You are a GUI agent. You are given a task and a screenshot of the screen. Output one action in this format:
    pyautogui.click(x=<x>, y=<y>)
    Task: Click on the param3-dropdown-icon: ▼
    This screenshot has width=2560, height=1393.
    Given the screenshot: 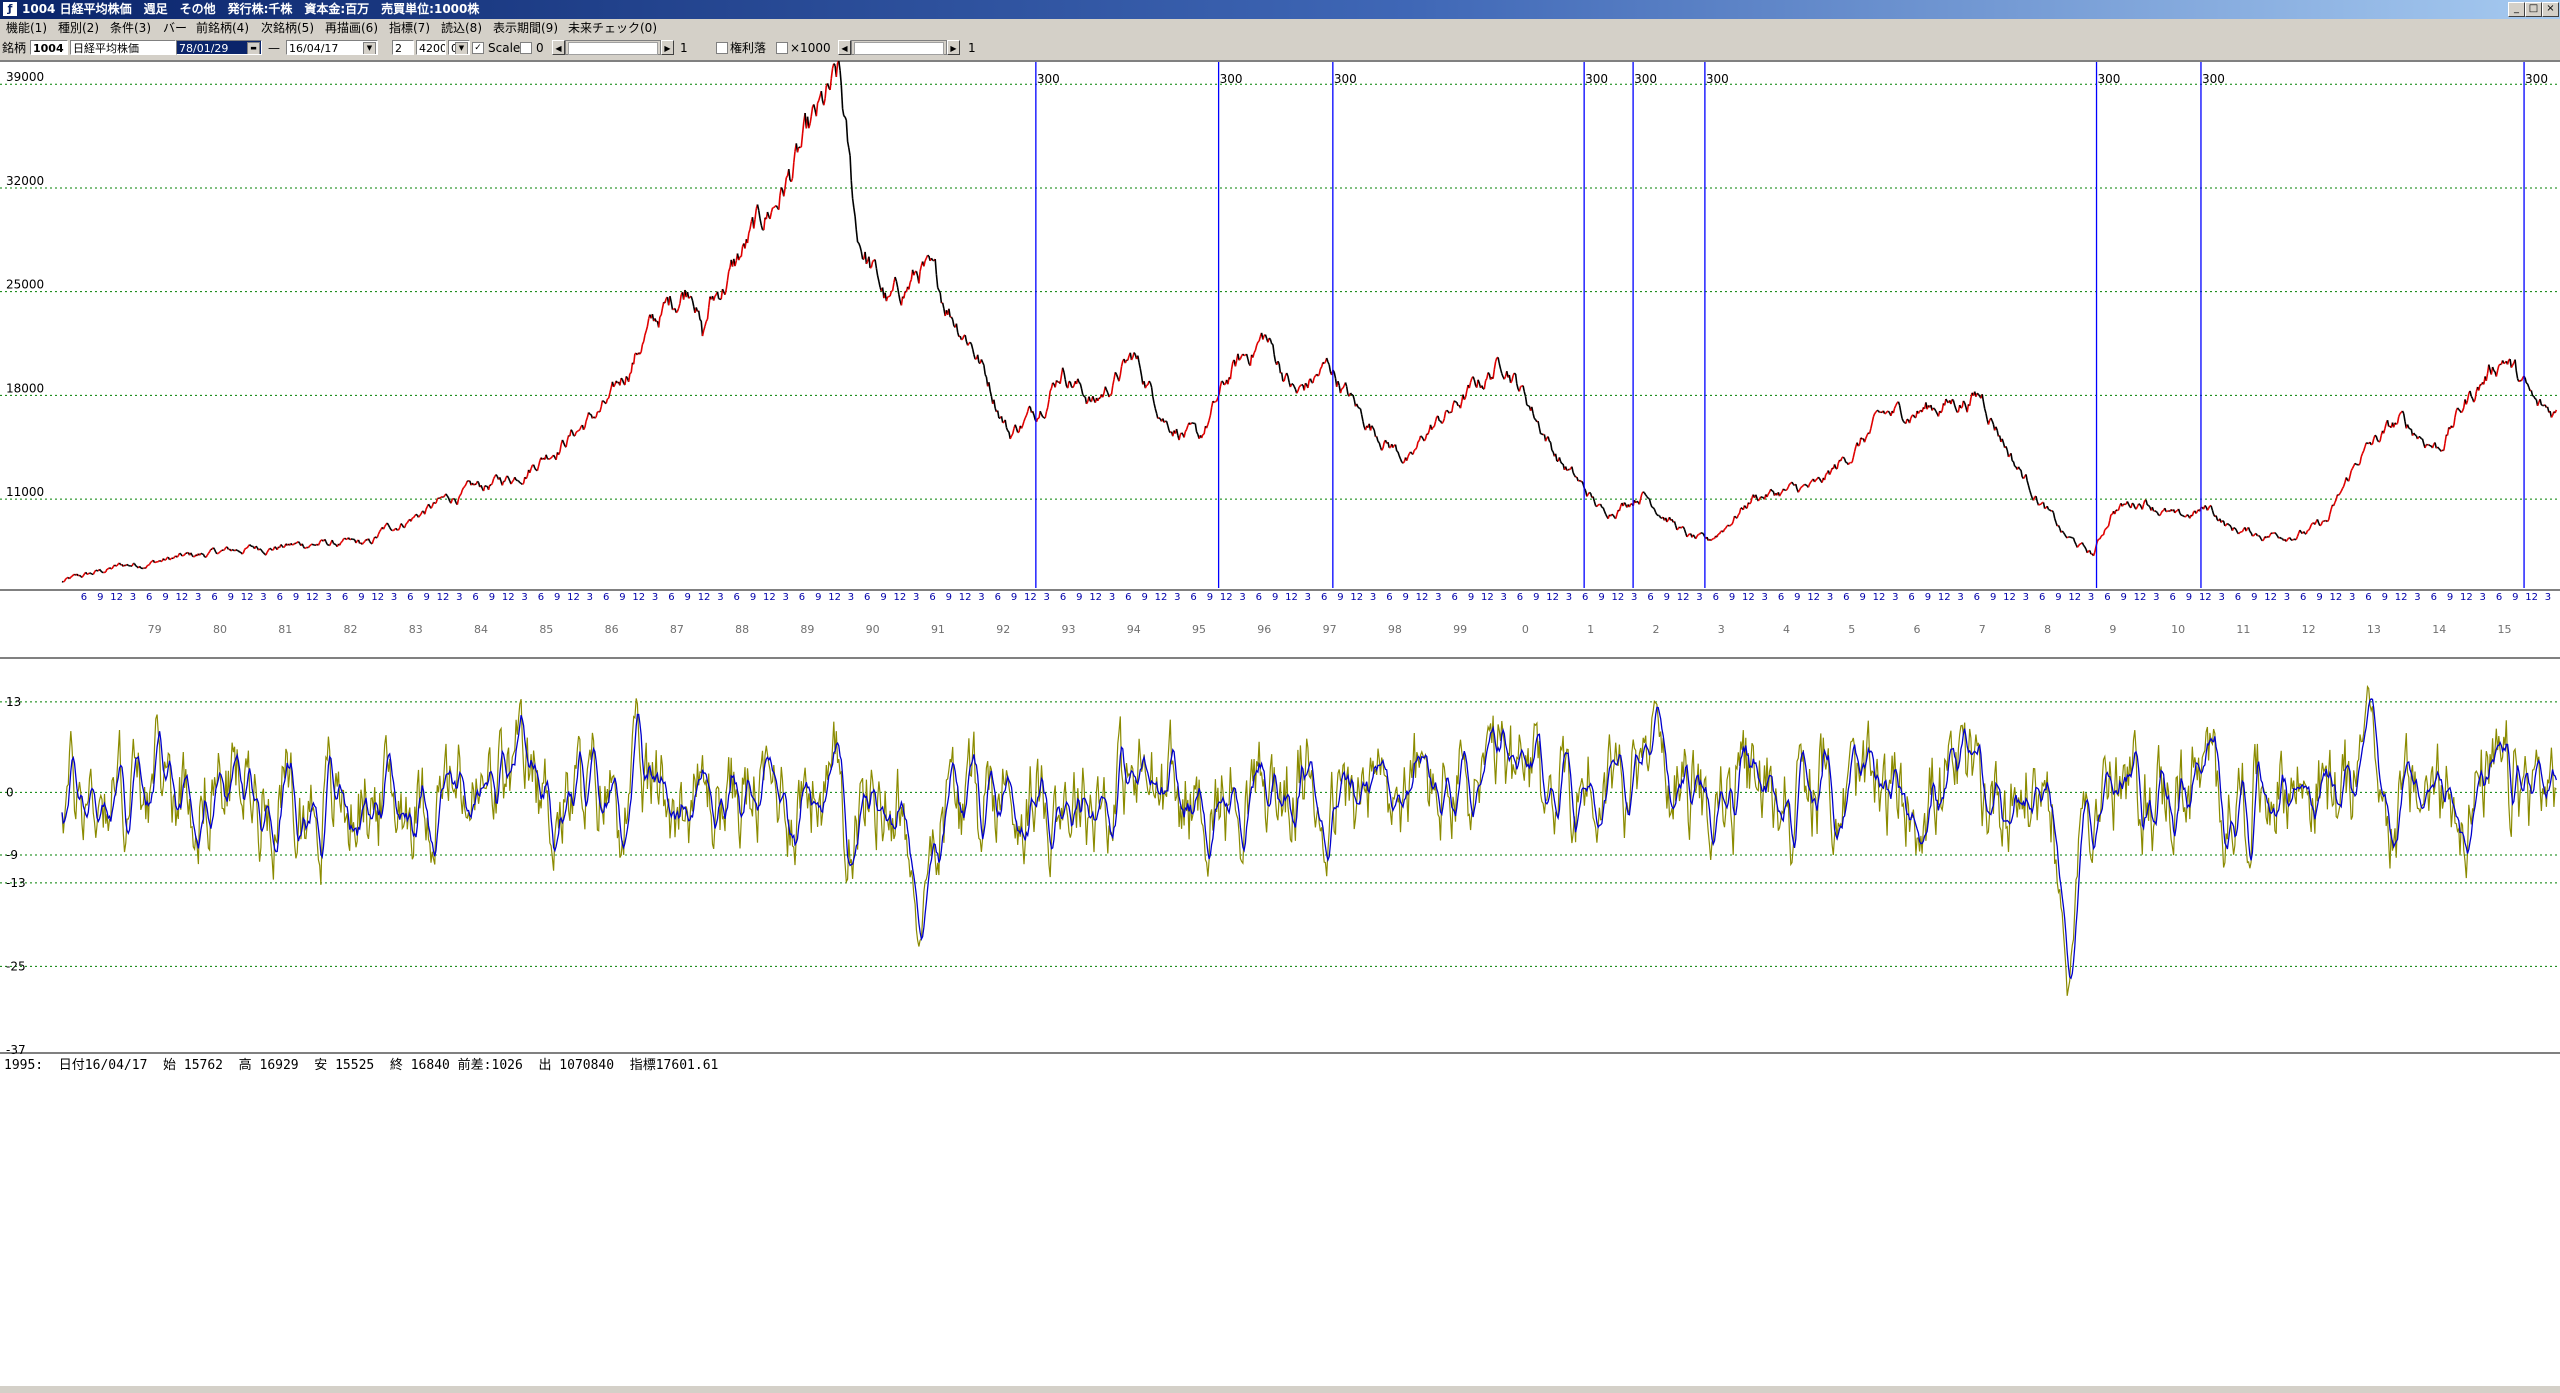 What is the action you would take?
    pyautogui.click(x=461, y=48)
    